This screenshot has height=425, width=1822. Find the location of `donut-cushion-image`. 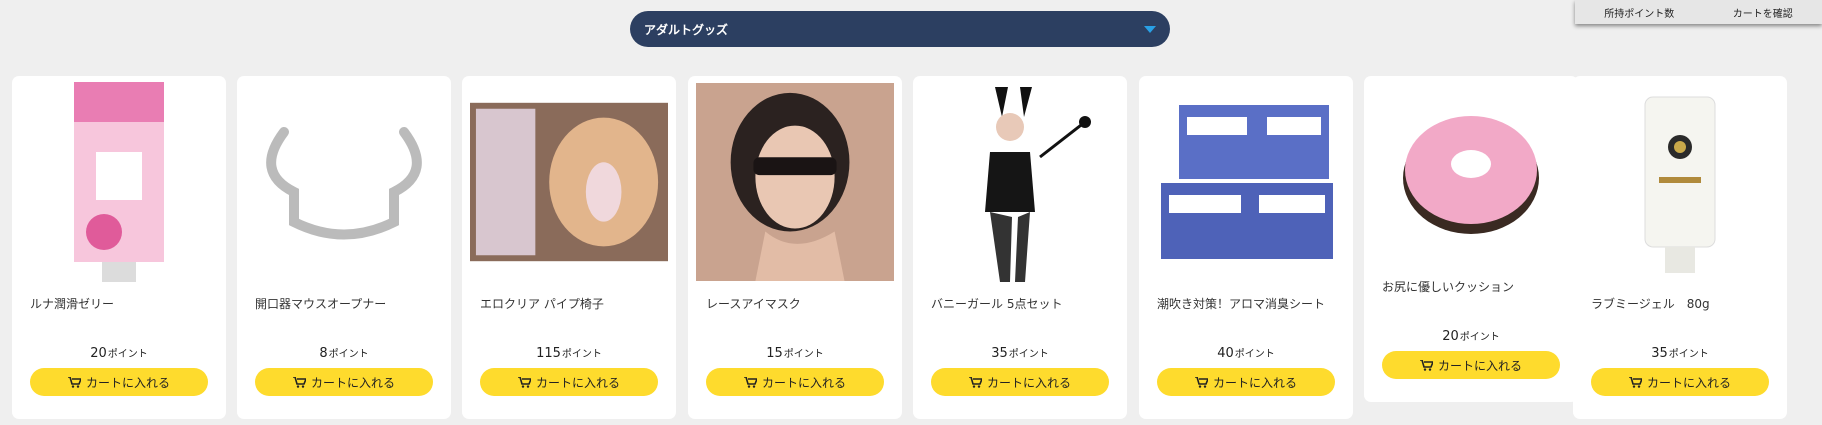

donut-cushion-image is located at coordinates (1471, 173).